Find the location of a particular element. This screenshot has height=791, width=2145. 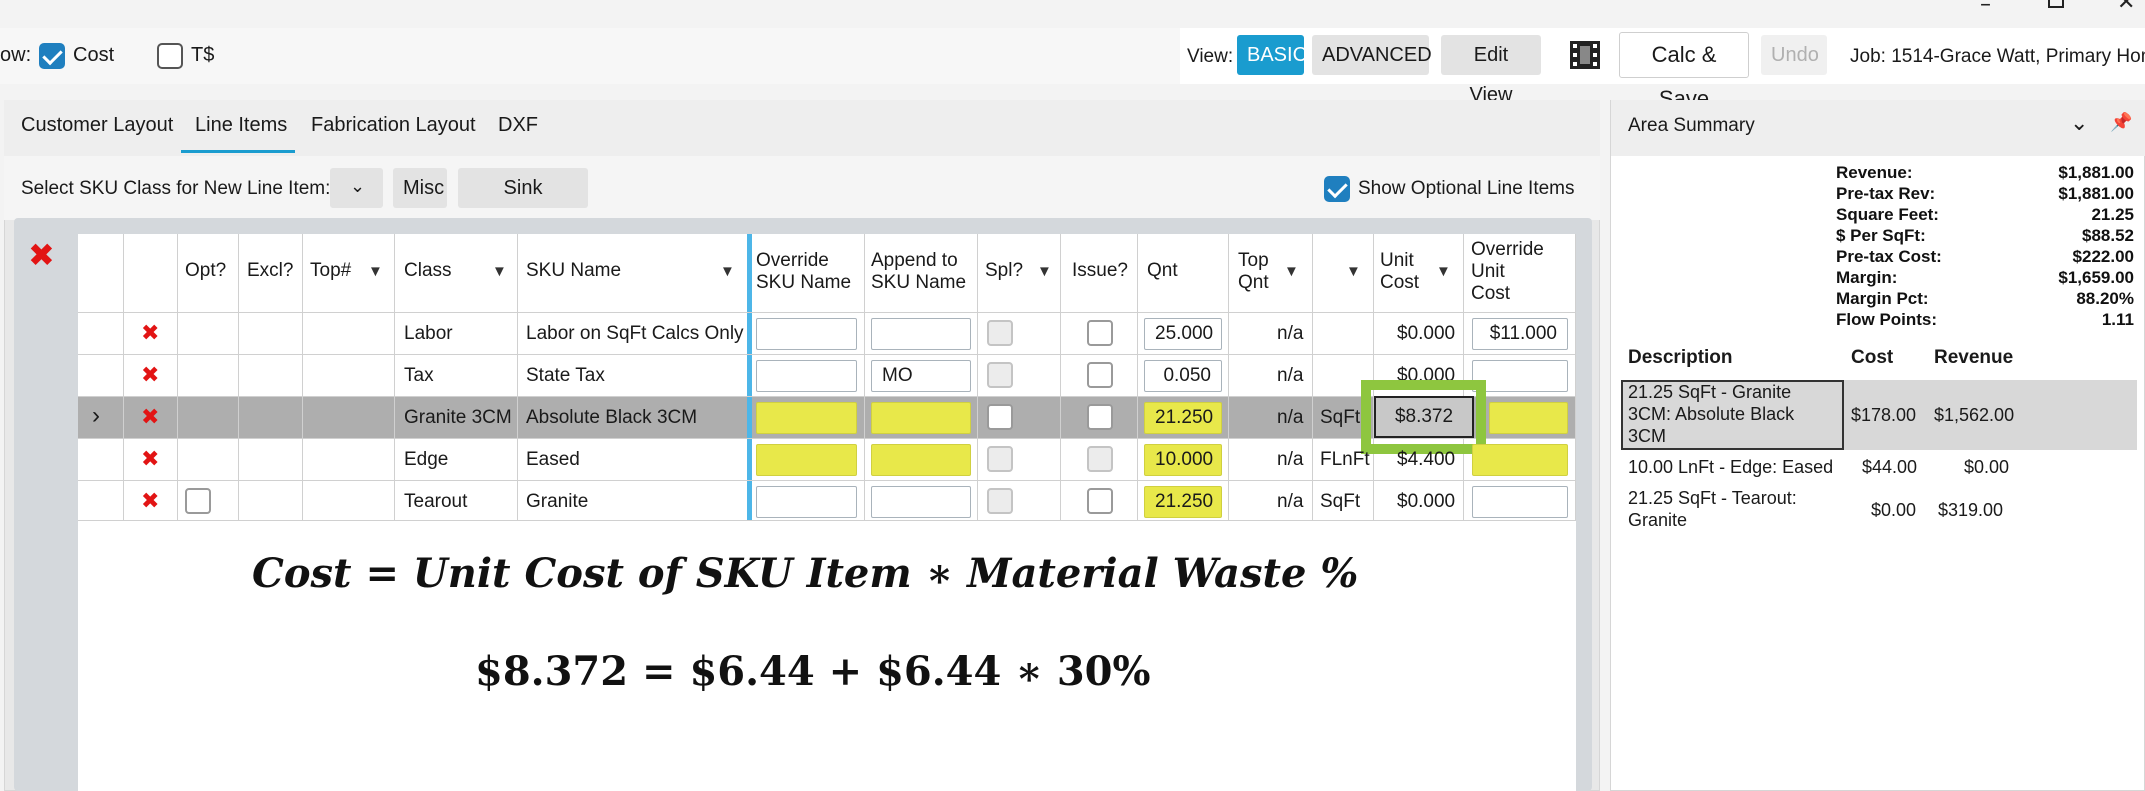

metric-value: $1,881.00 is located at coordinates (2096, 193).